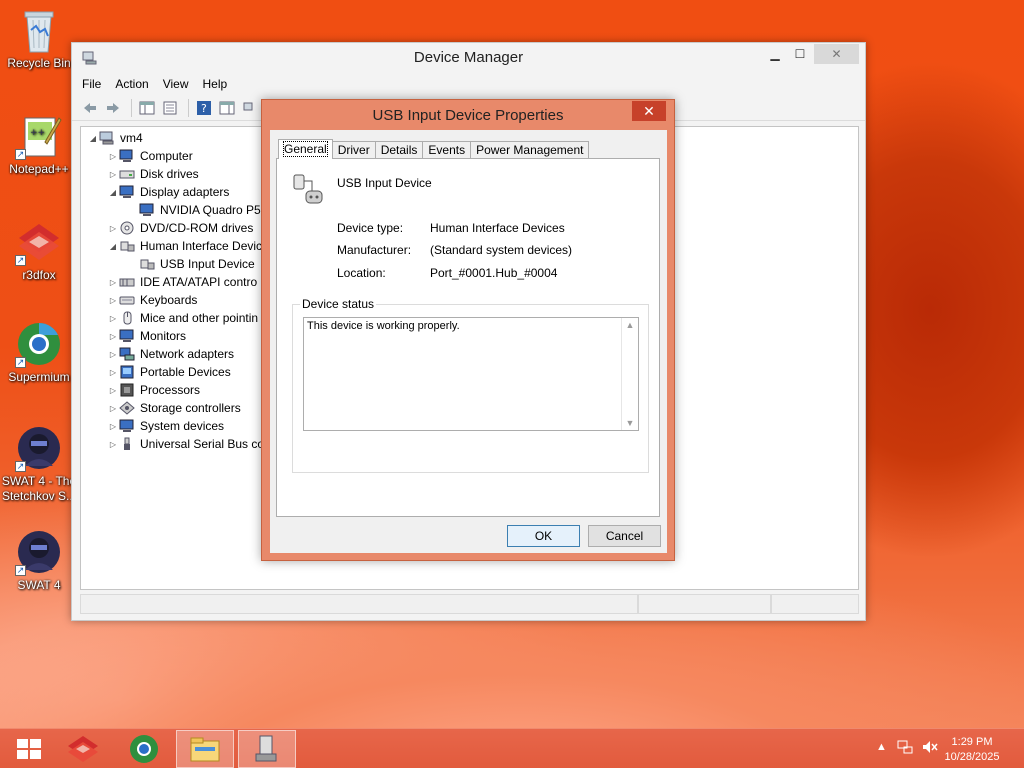 The image size is (1024, 768). I want to click on tab-driver: Driver, so click(353, 150).